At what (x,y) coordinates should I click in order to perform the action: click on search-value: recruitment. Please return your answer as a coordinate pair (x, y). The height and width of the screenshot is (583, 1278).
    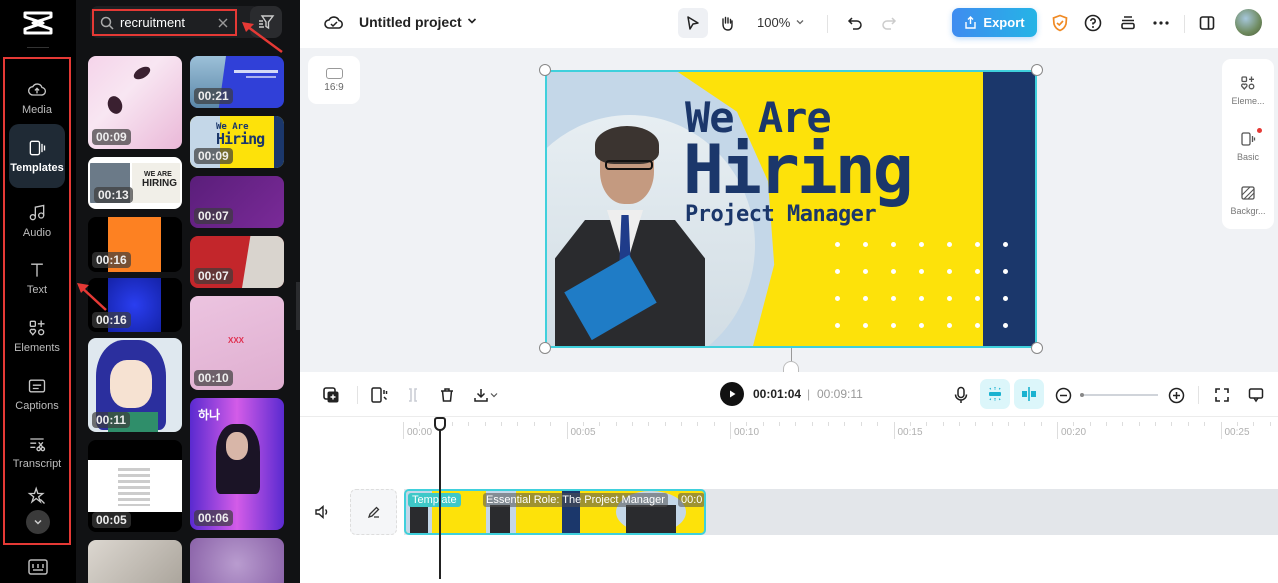
    Looking at the image, I should click on (165, 22).